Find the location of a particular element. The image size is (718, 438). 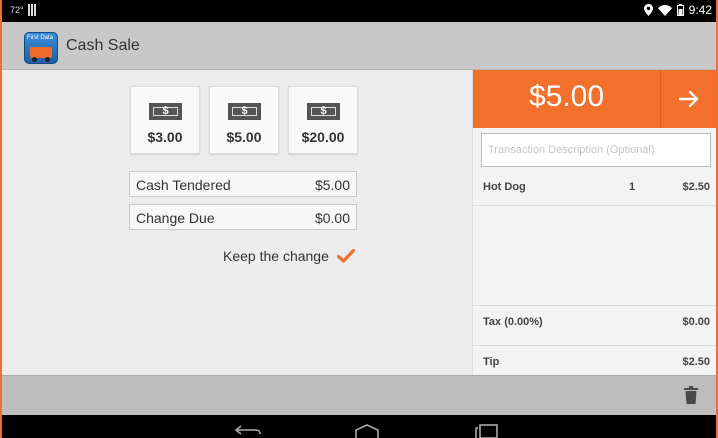

list-item: Hot Dog 1 $2.50 is located at coordinates (594, 191).